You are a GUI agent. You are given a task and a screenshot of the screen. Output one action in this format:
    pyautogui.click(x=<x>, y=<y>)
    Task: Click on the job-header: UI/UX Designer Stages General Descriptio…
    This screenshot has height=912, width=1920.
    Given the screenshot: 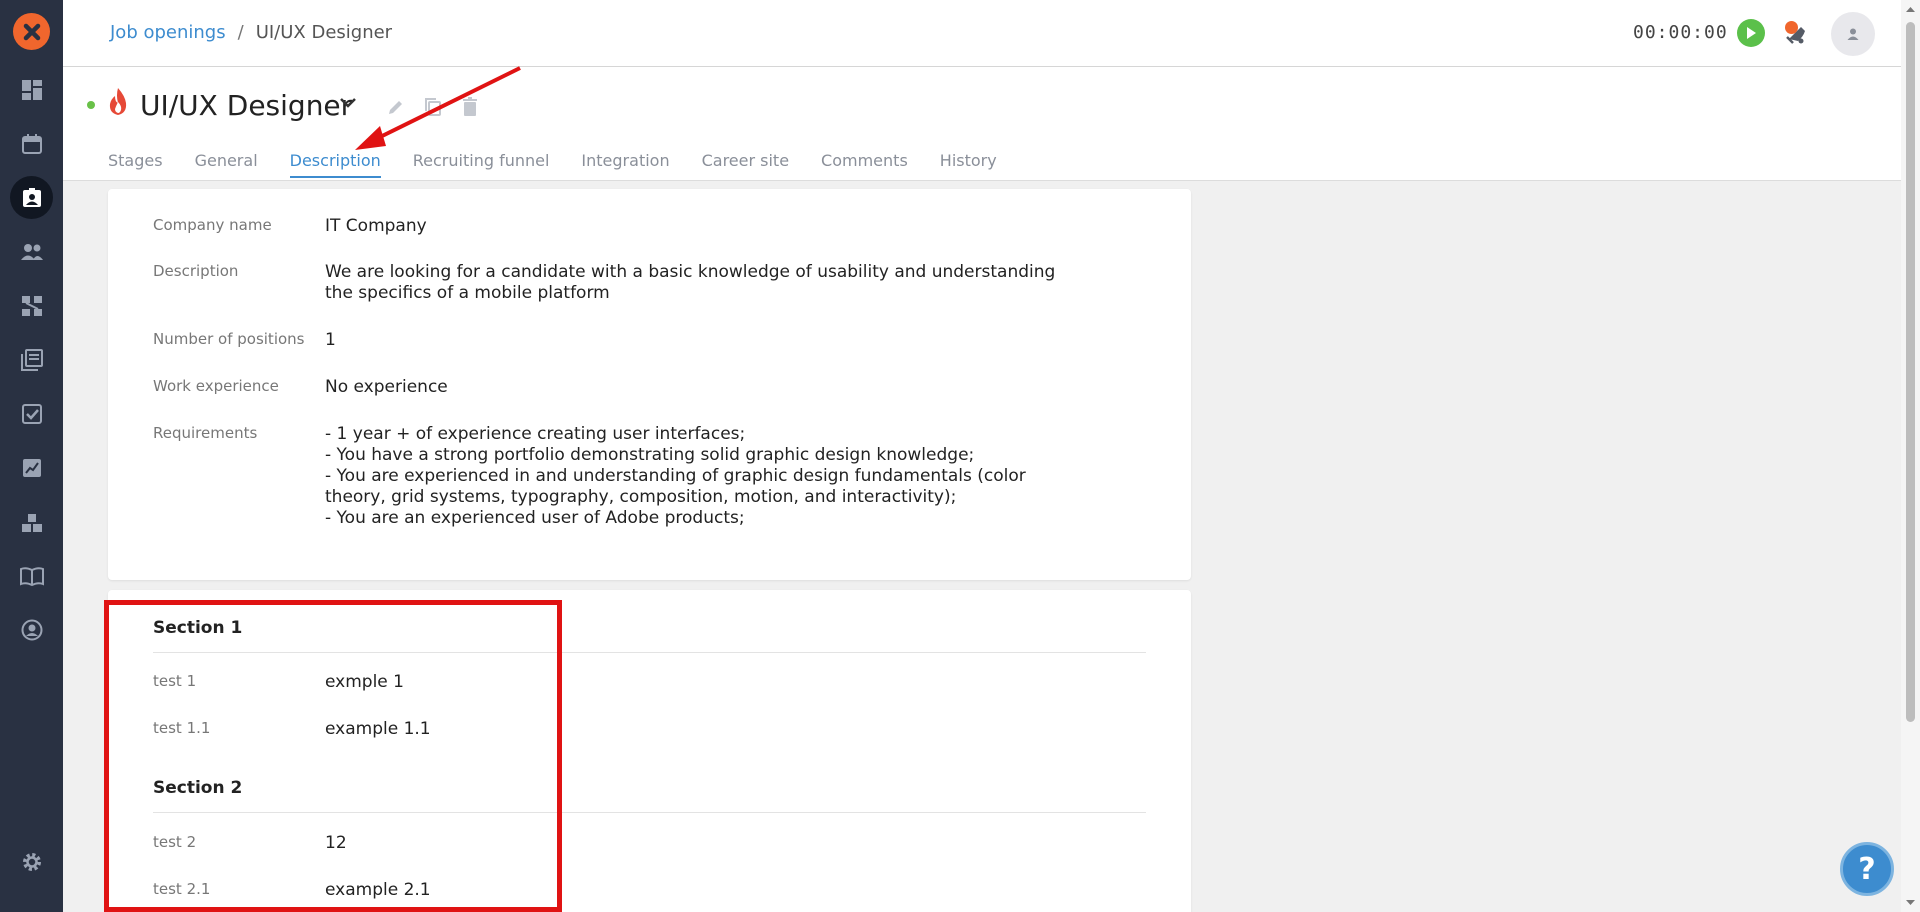 What is the action you would take?
    pyautogui.click(x=982, y=124)
    